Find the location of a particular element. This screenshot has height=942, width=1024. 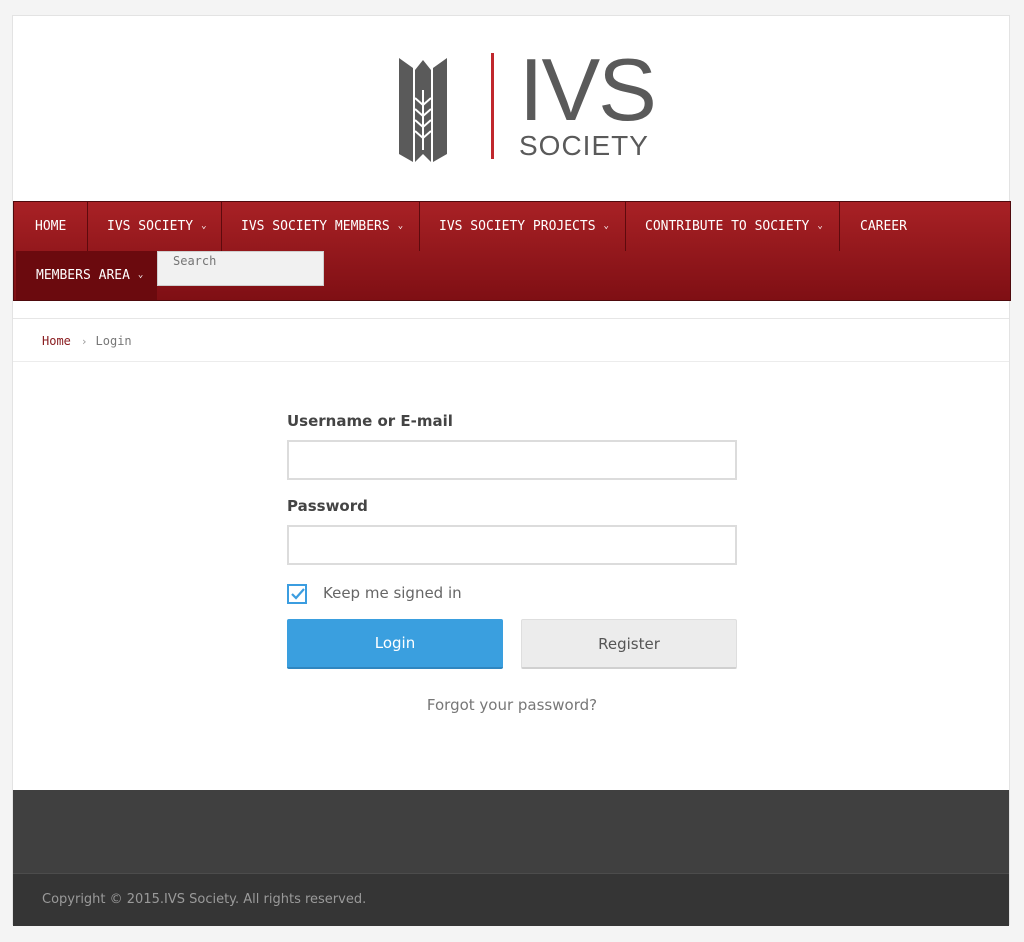

nav-item-members-area: MEMBERS AREA ⌄ is located at coordinates (86, 275).